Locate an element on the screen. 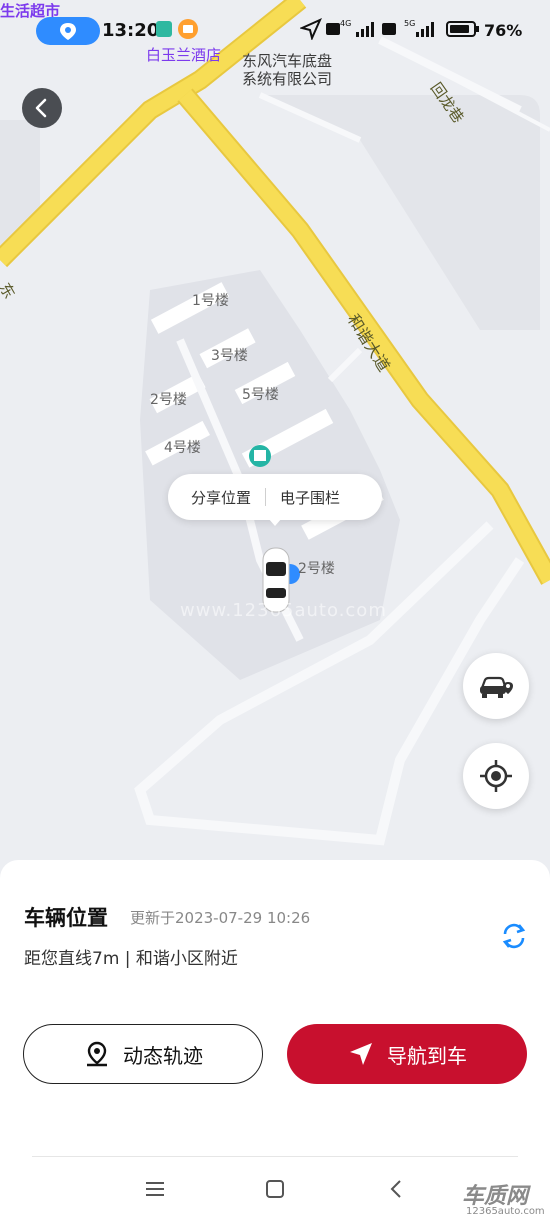  dynamic-track-label: 动态轨迹 is located at coordinates (163, 1055).